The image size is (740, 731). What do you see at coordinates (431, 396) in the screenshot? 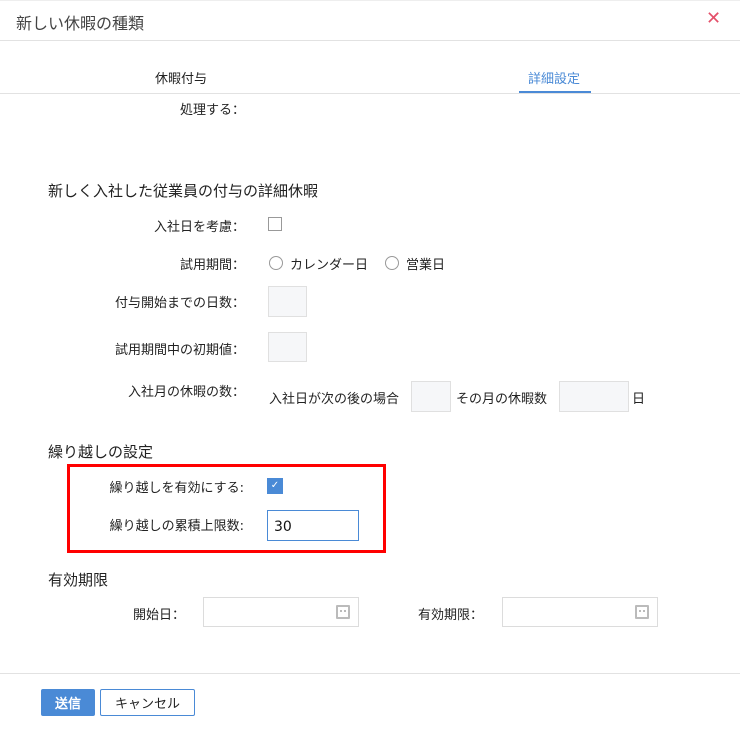
I see `join-after-day-input` at bounding box center [431, 396].